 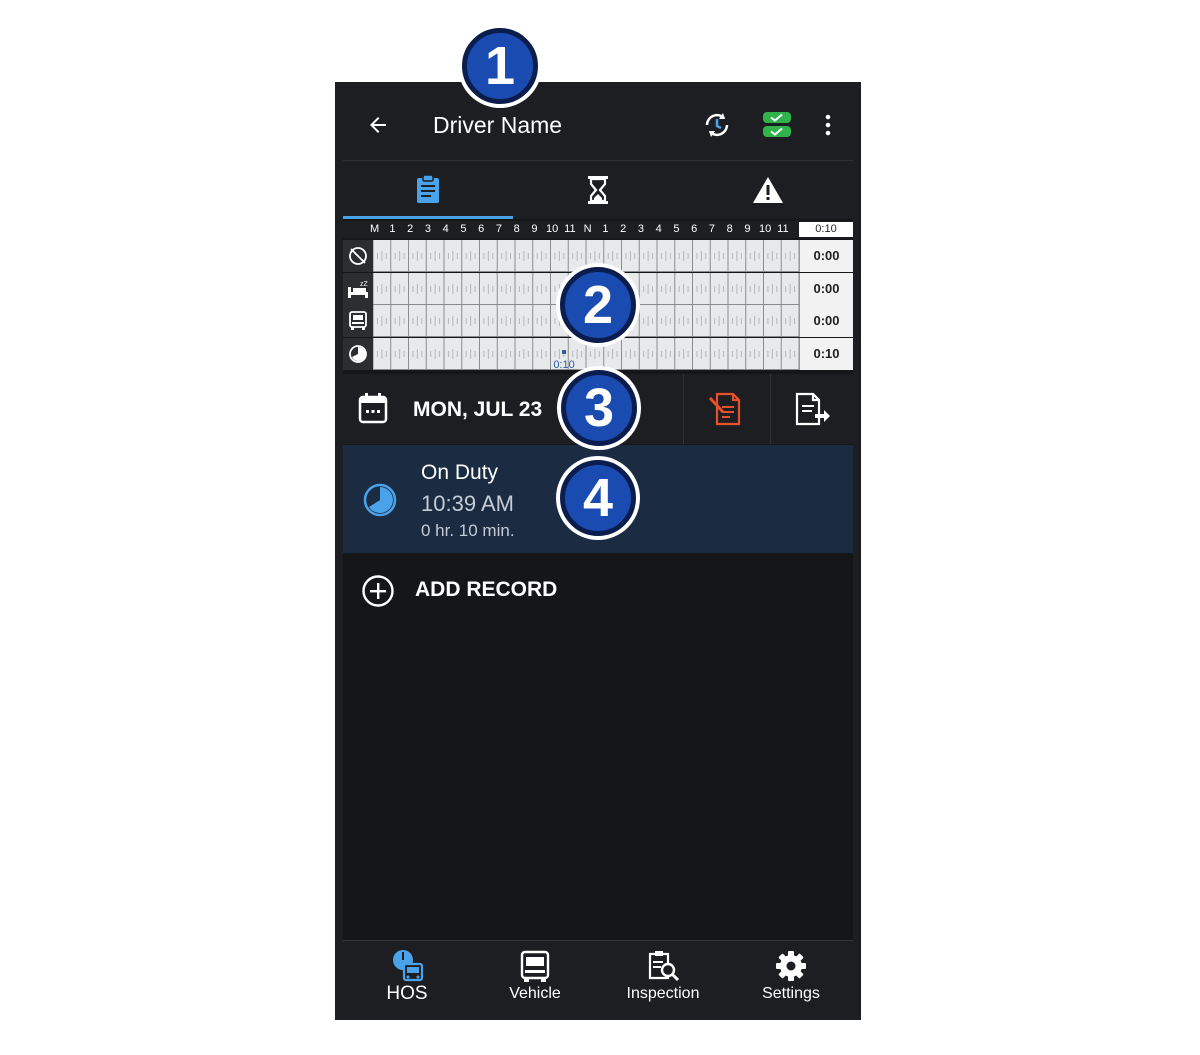 What do you see at coordinates (373, 408) in the screenshot?
I see `calendar-icon` at bounding box center [373, 408].